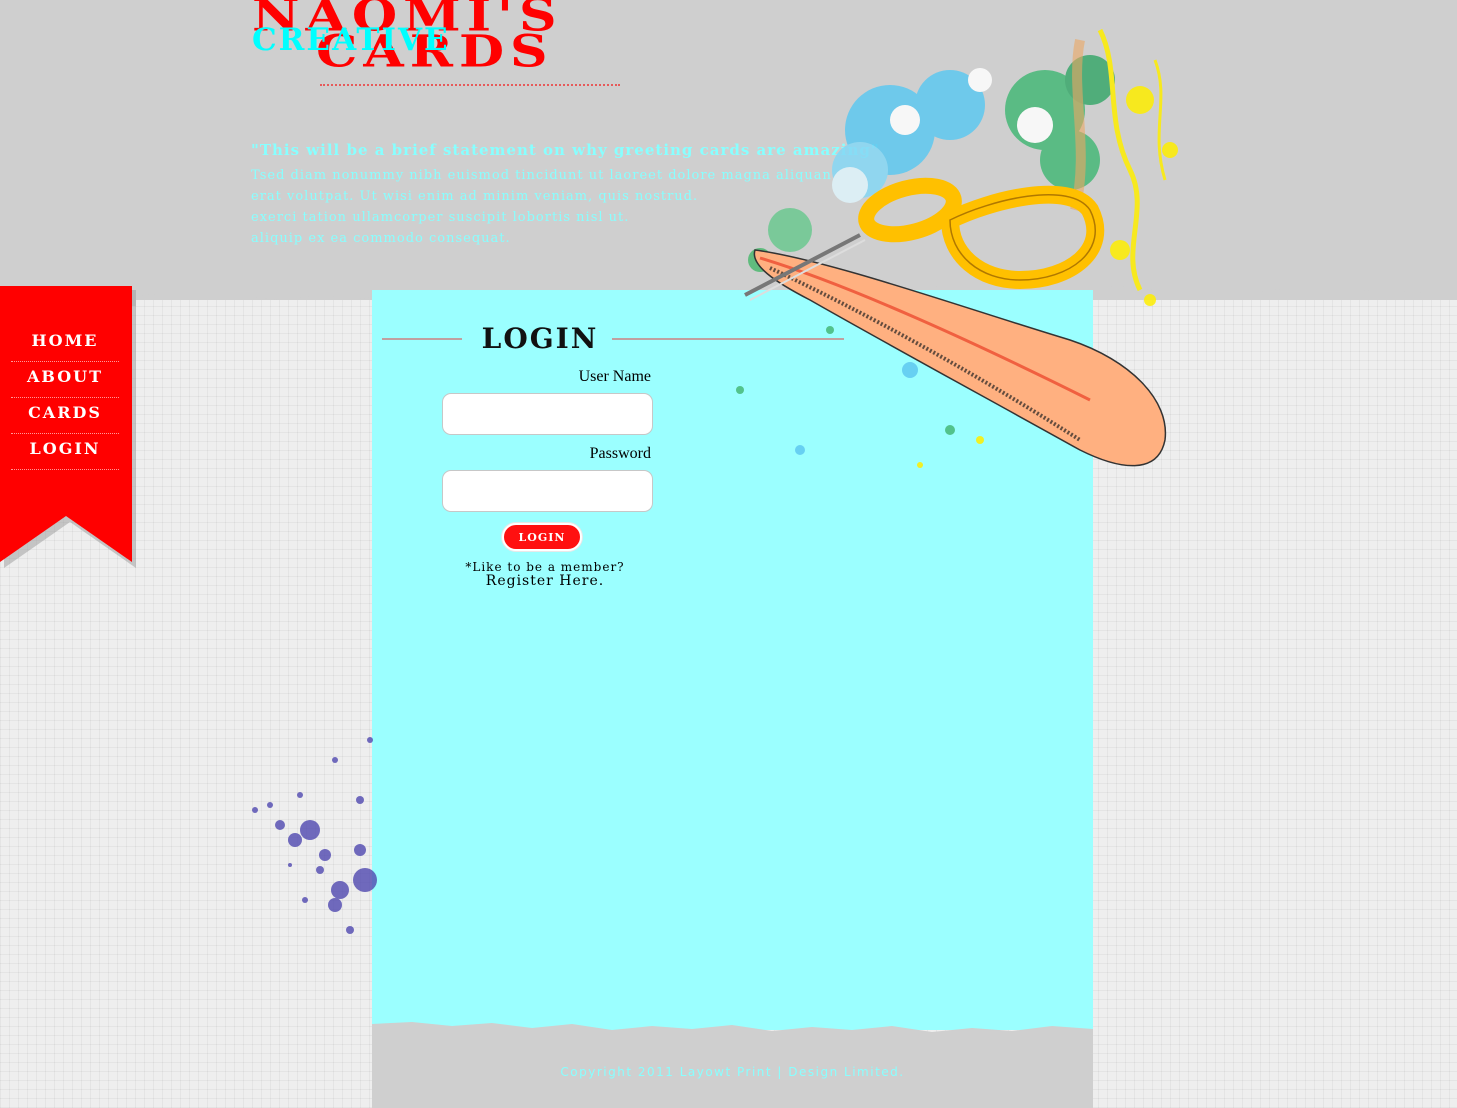  Describe the element at coordinates (547, 414) in the screenshot. I see `username-input` at that location.